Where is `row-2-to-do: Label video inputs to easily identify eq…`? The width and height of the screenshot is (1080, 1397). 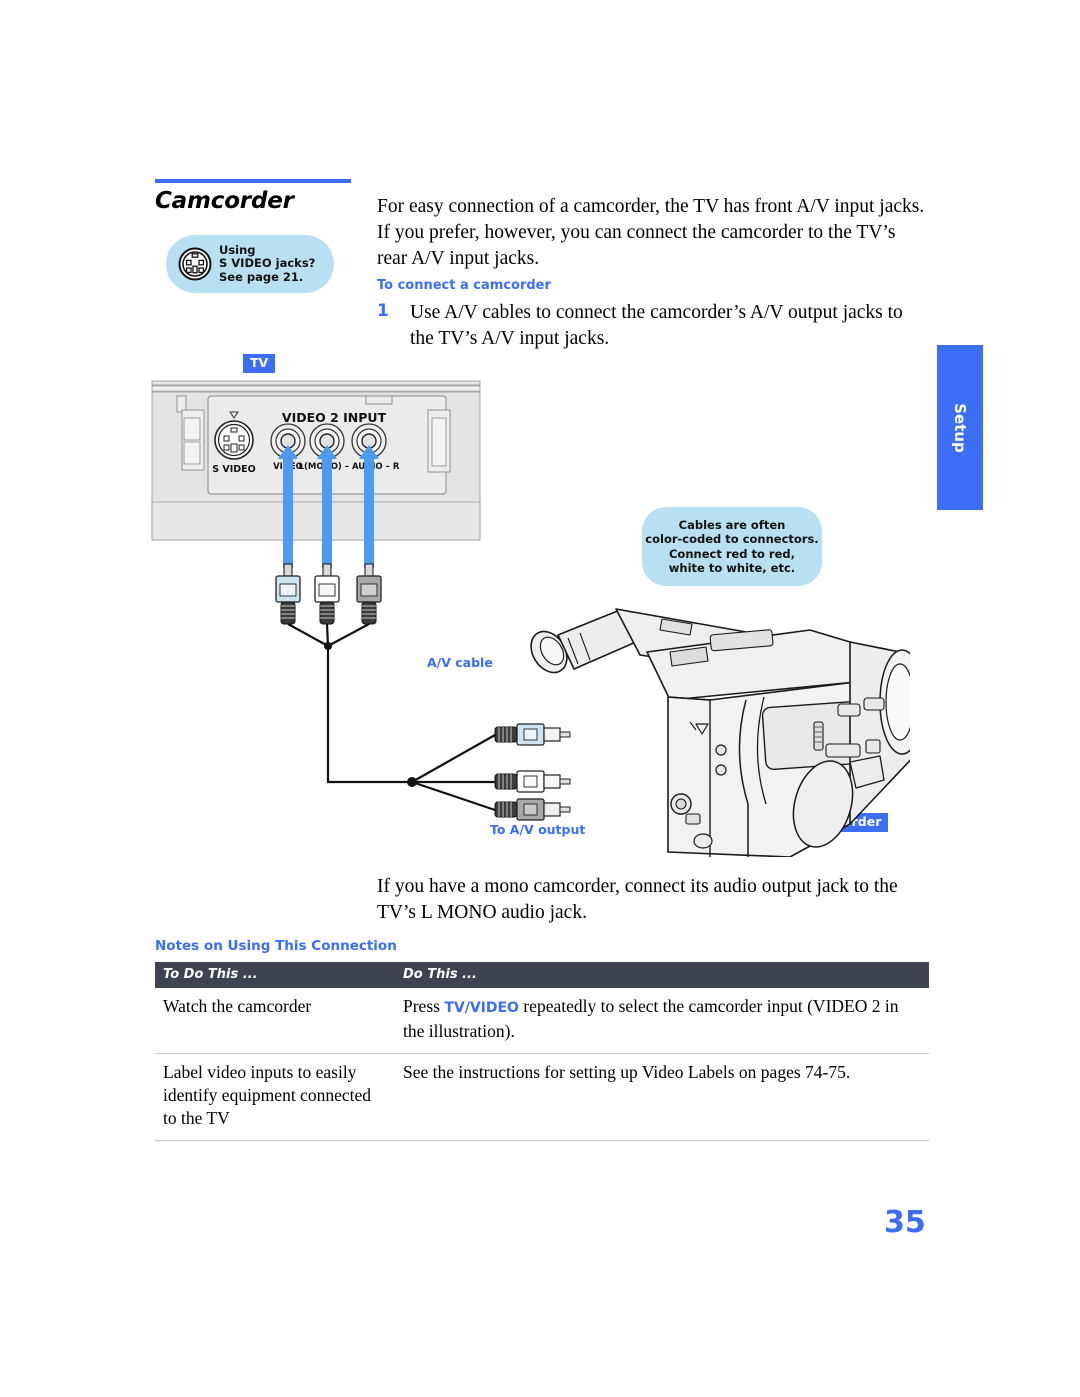
row-2-to-do: Label video inputs to easily identify eq… is located at coordinates (275, 1097).